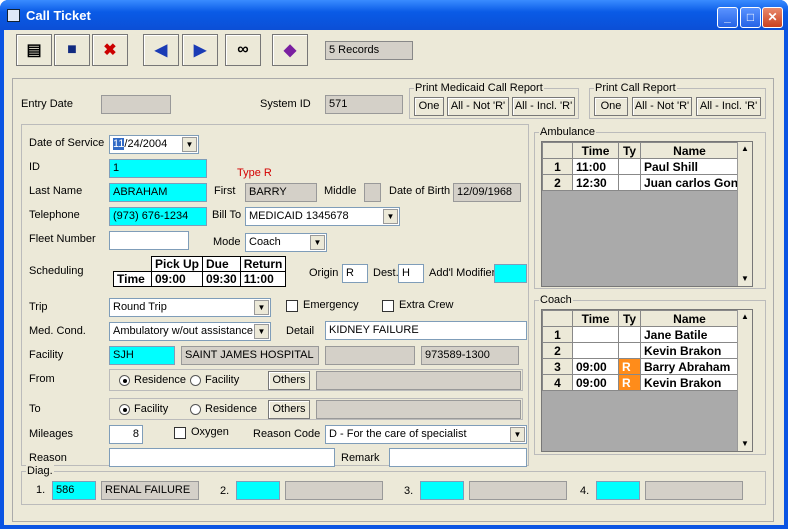 This screenshot has width=788, height=529. I want to click on med-cond-label: Med. Cond., so click(57, 331).